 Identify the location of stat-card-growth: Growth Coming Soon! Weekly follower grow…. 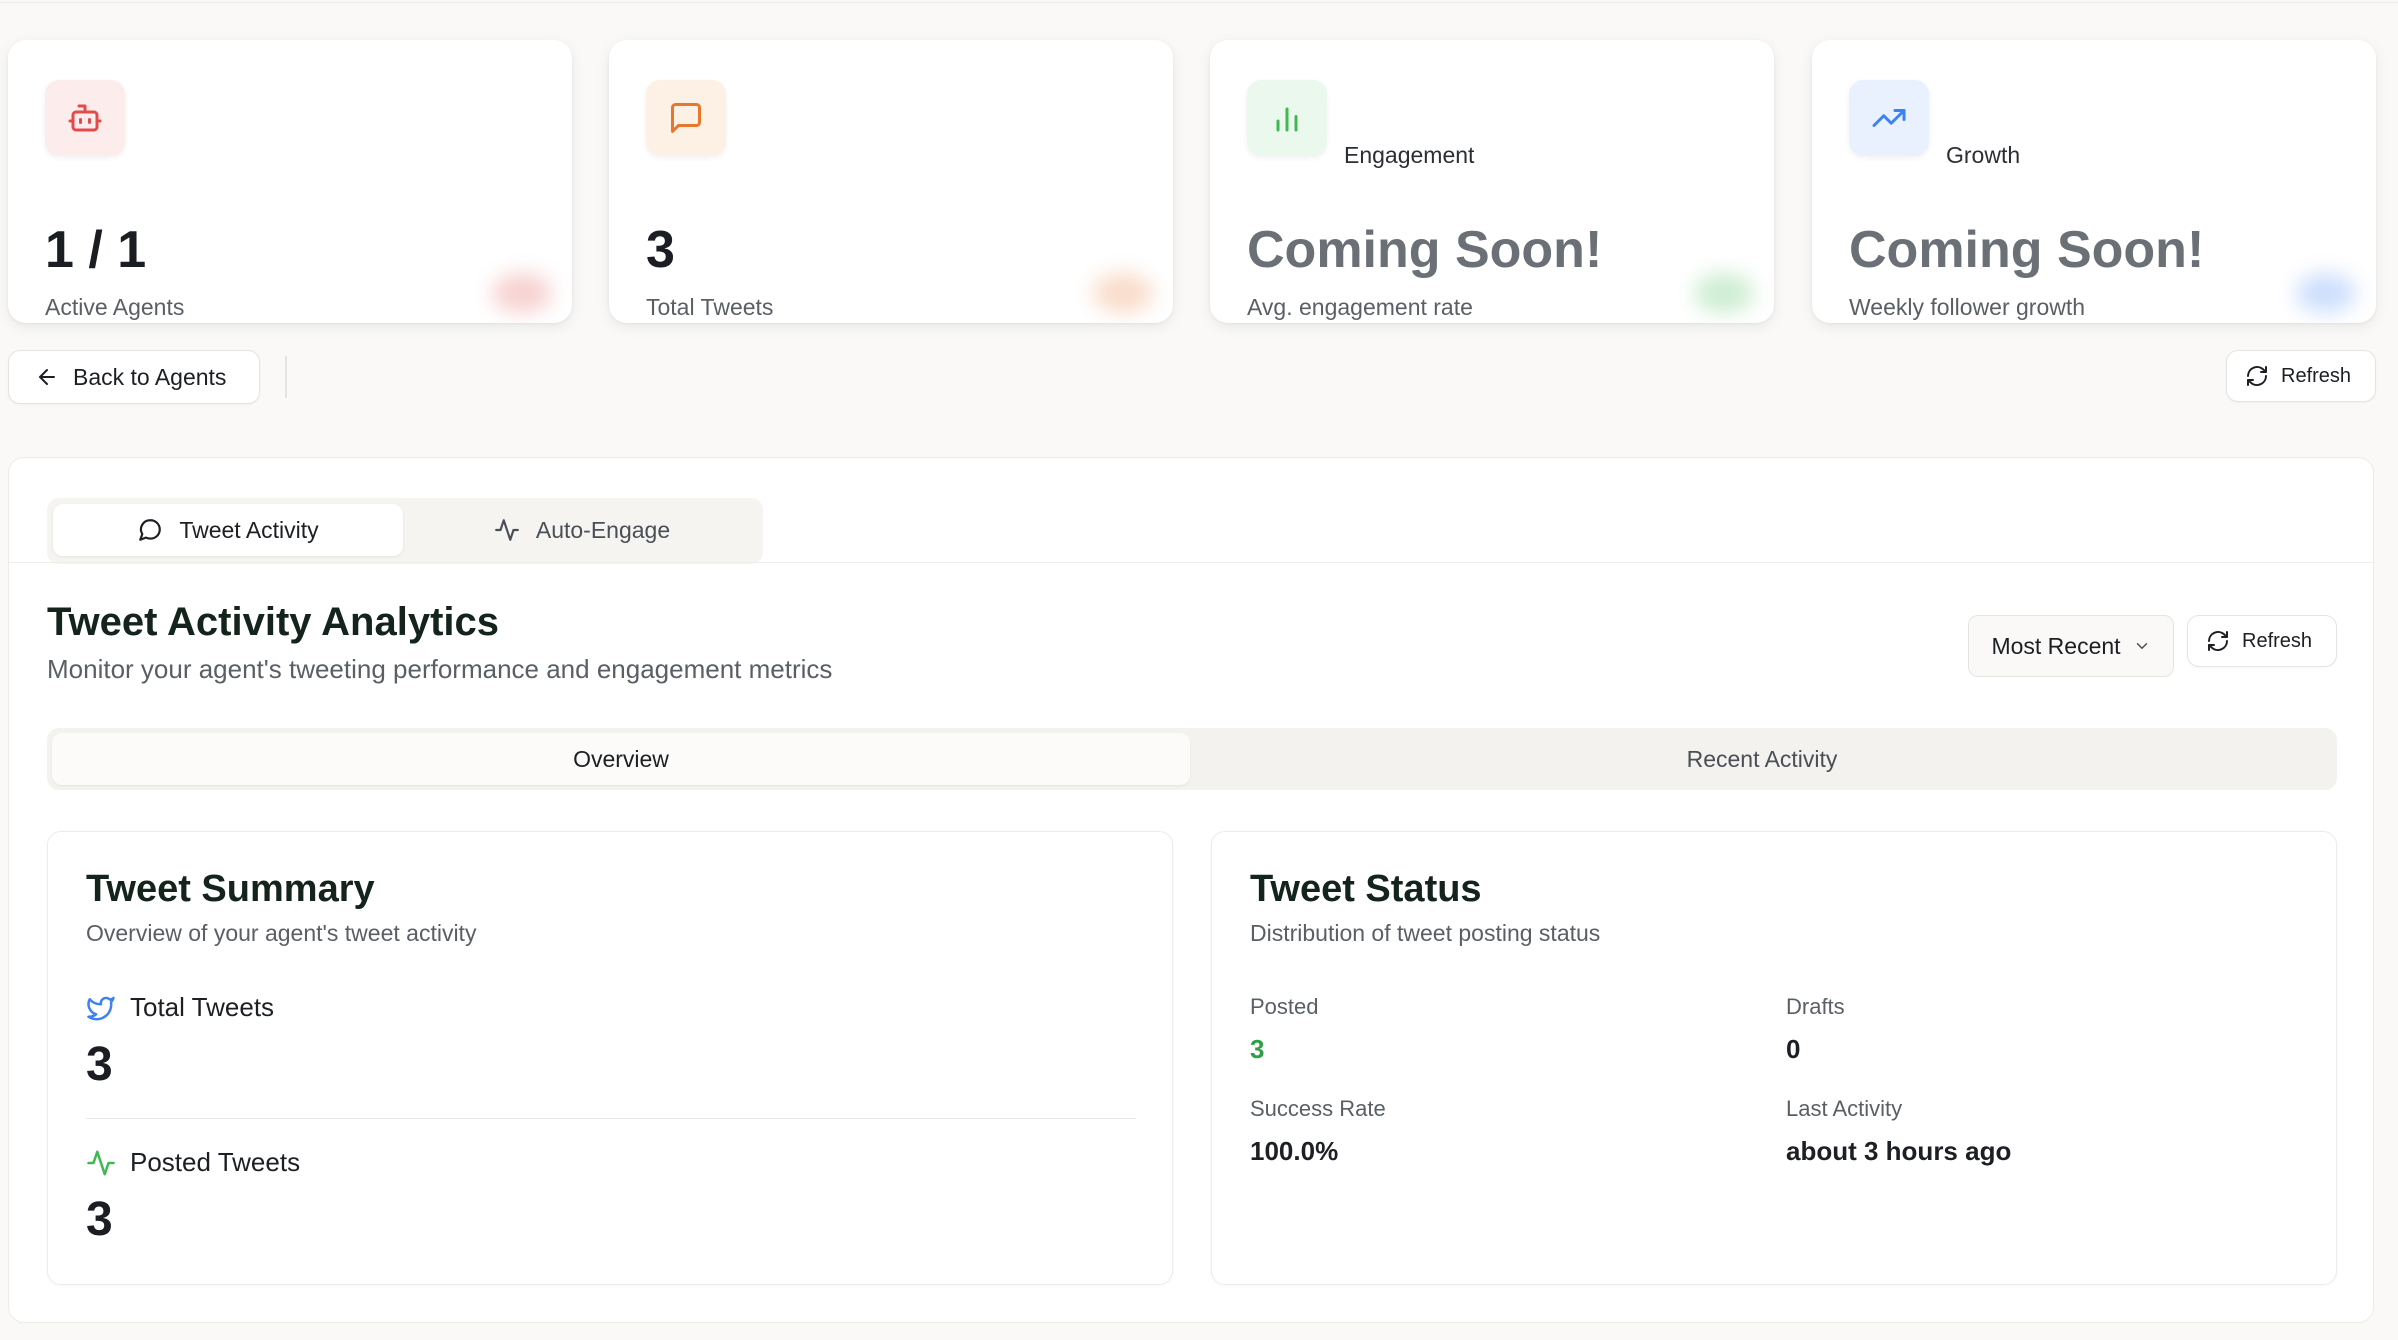
(2094, 181).